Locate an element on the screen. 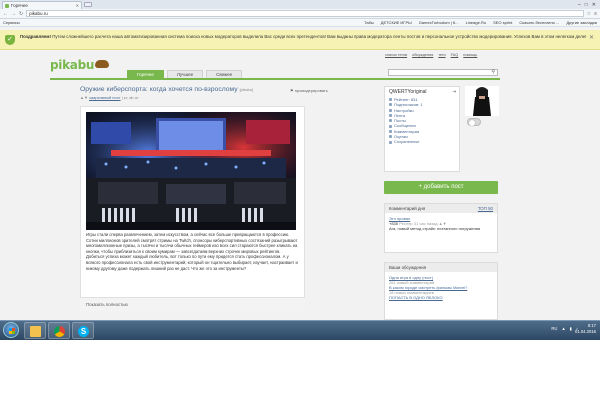 The width and height of the screenshot is (600, 416). tab-hot: Горячее is located at coordinates (145, 74).